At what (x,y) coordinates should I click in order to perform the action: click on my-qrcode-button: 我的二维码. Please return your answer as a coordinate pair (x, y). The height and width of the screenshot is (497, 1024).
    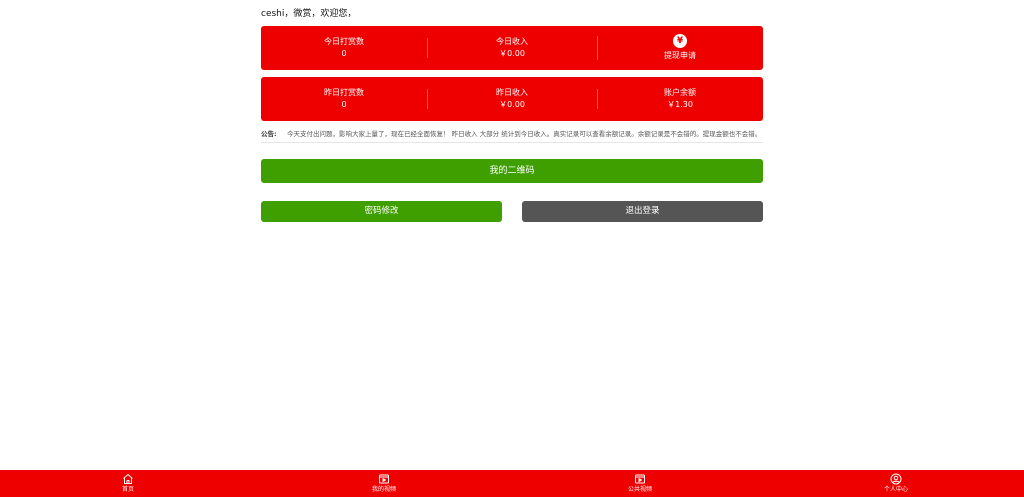
    Looking at the image, I should click on (512, 171).